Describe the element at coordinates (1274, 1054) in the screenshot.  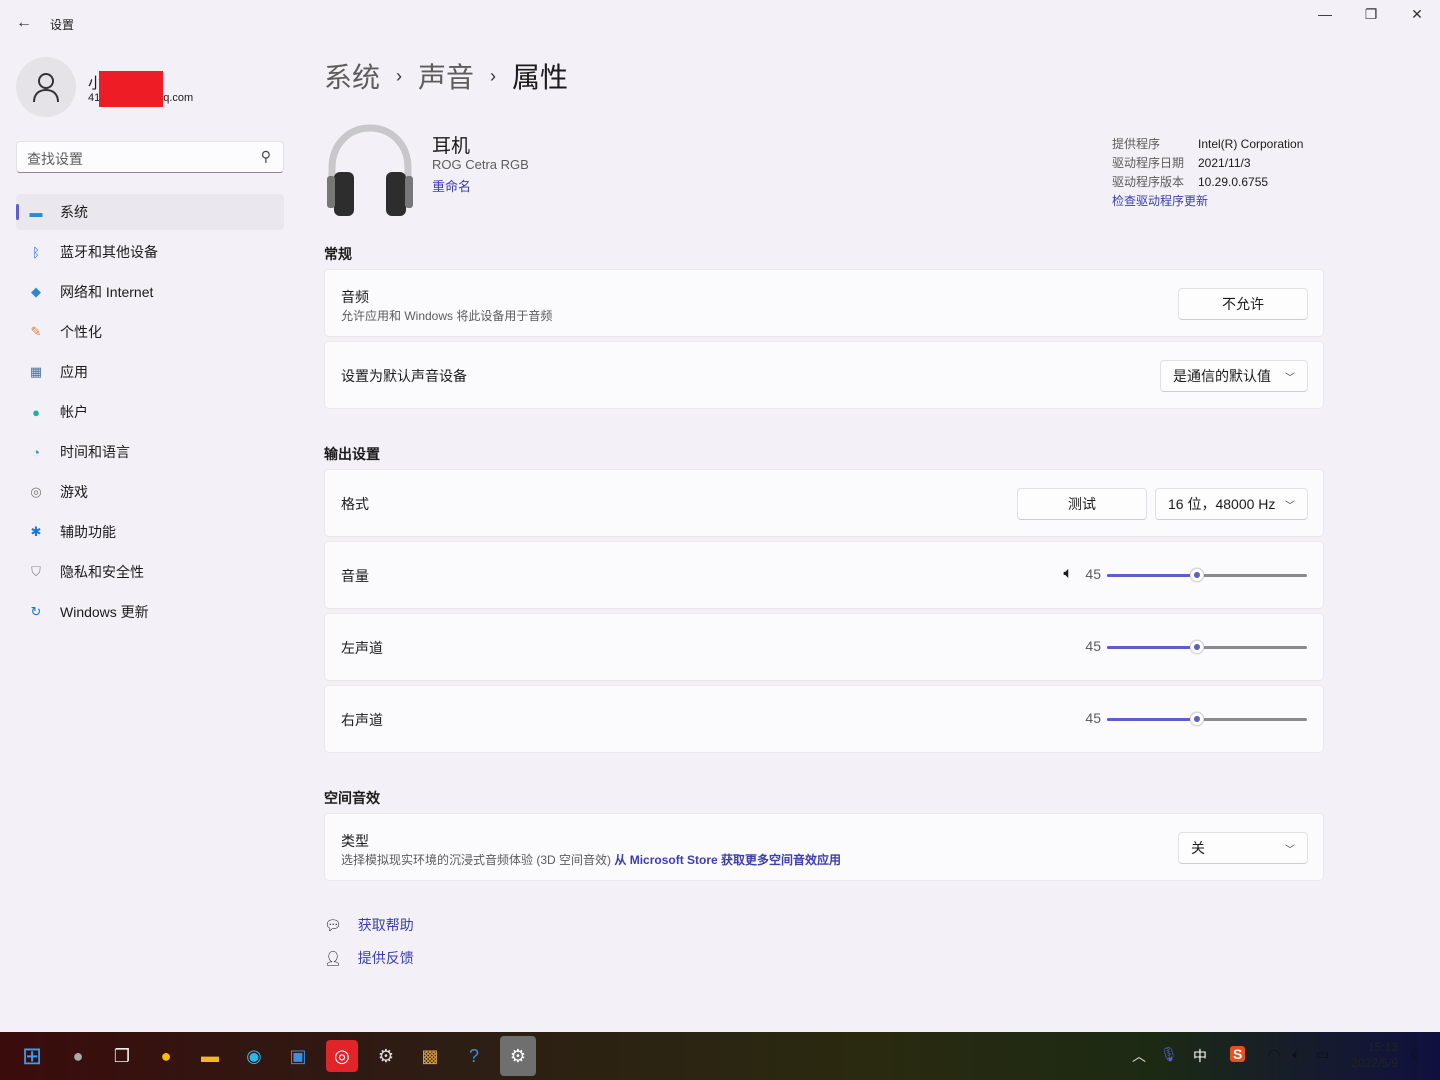
I see `wifi-icon: ◠` at that location.